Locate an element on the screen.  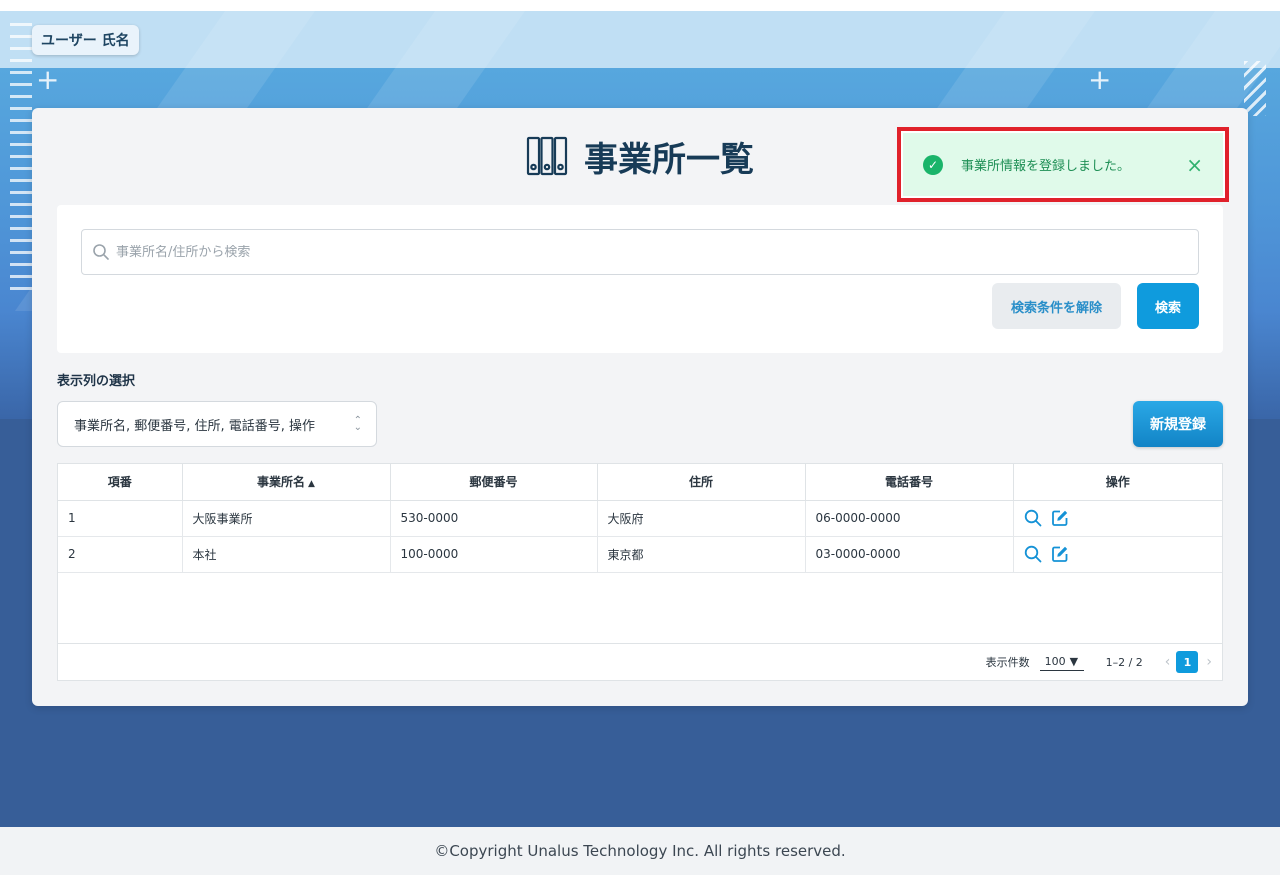
column-header-address: 住所 is located at coordinates (701, 482).